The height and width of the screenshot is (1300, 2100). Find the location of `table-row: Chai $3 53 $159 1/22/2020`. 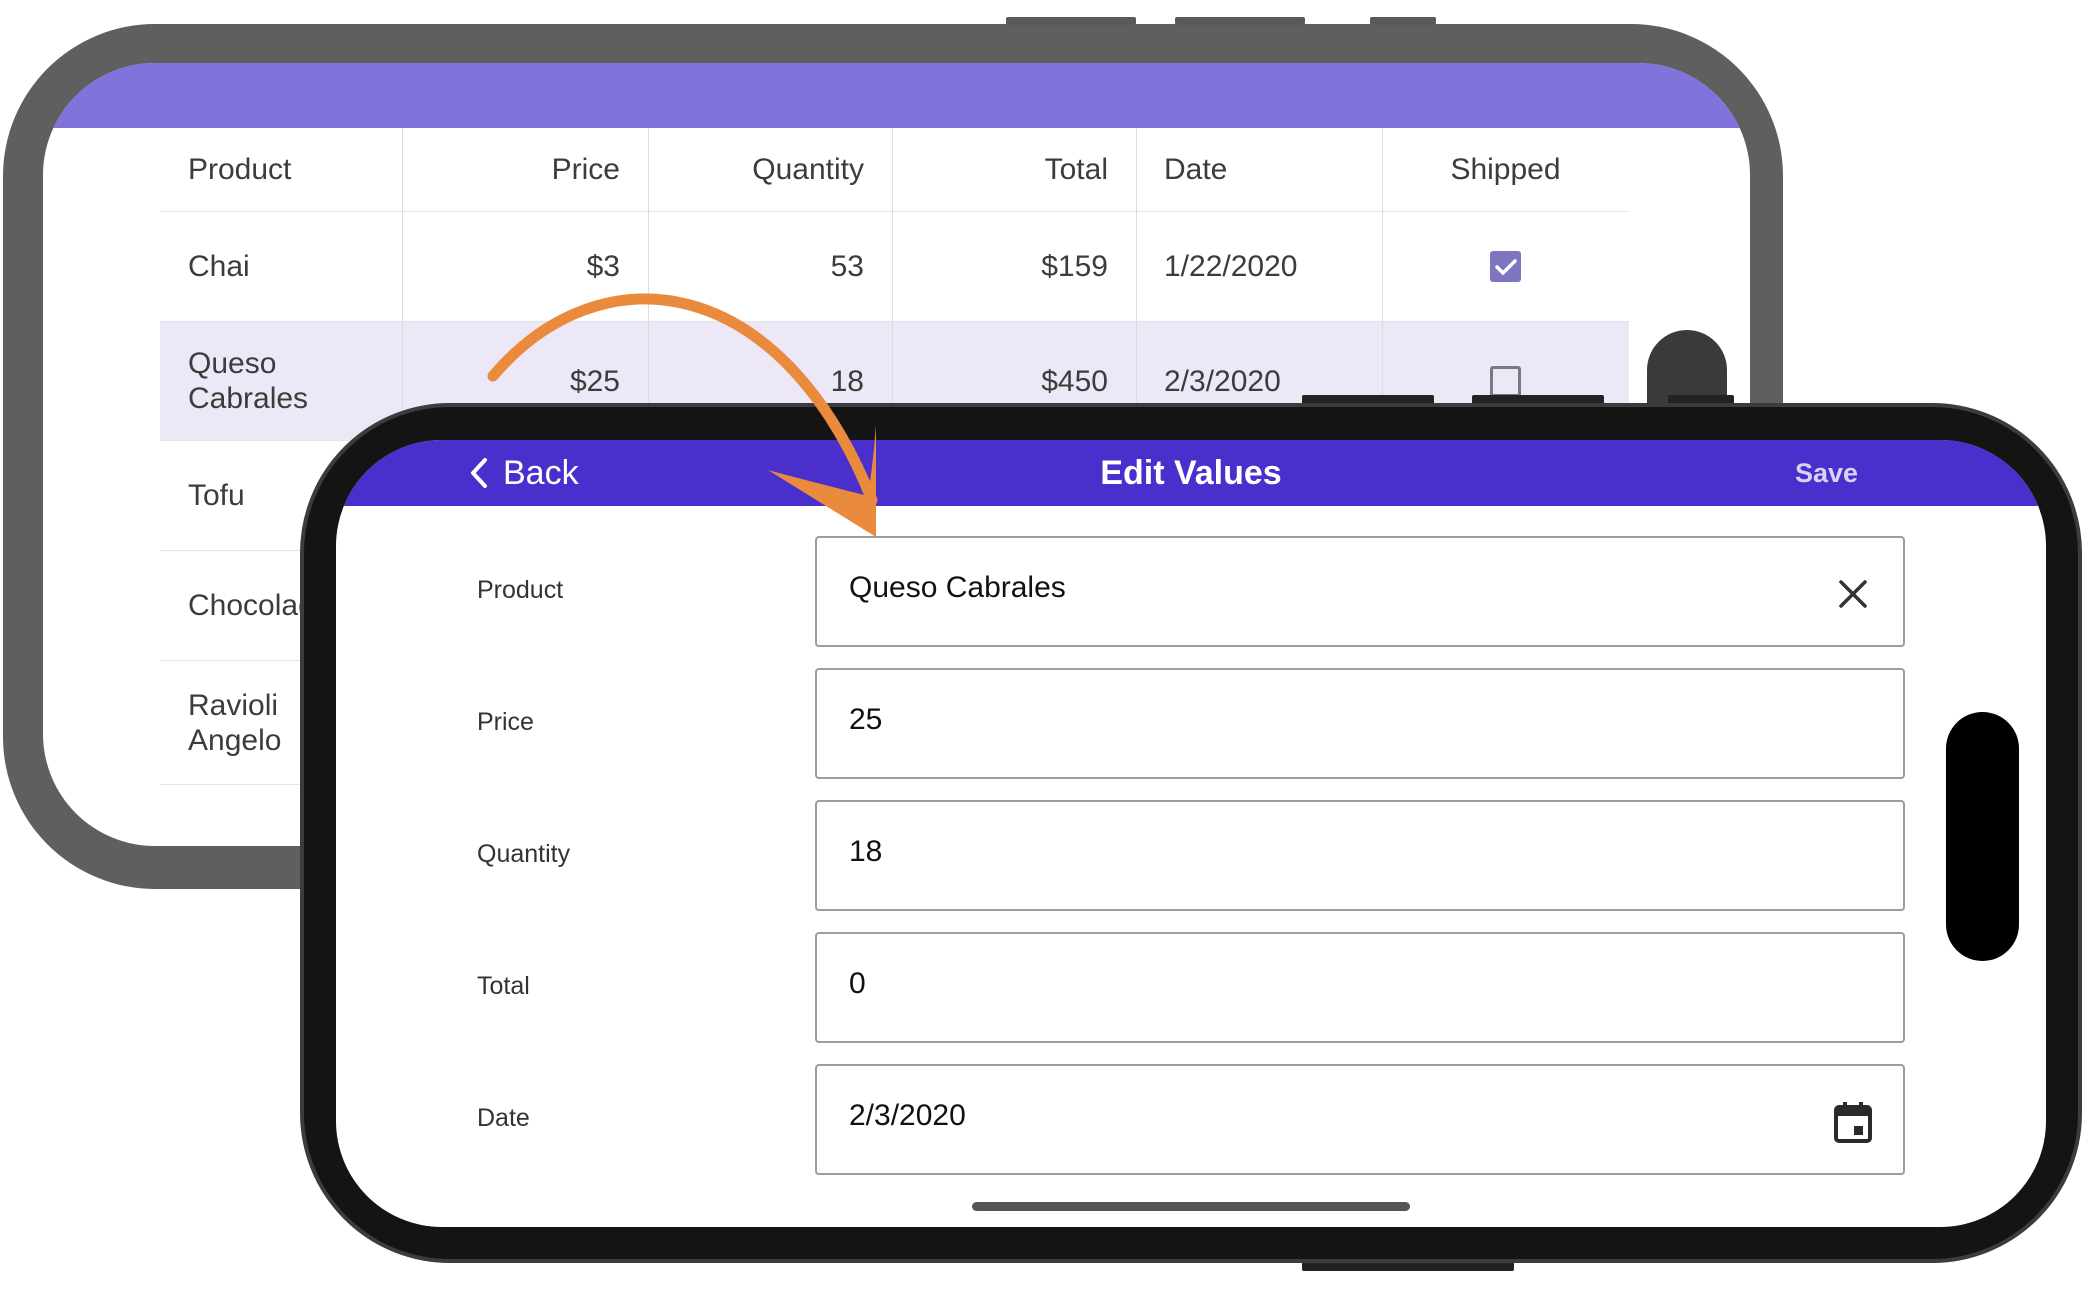

table-row: Chai $3 53 $159 1/22/2020 is located at coordinates (894, 267).